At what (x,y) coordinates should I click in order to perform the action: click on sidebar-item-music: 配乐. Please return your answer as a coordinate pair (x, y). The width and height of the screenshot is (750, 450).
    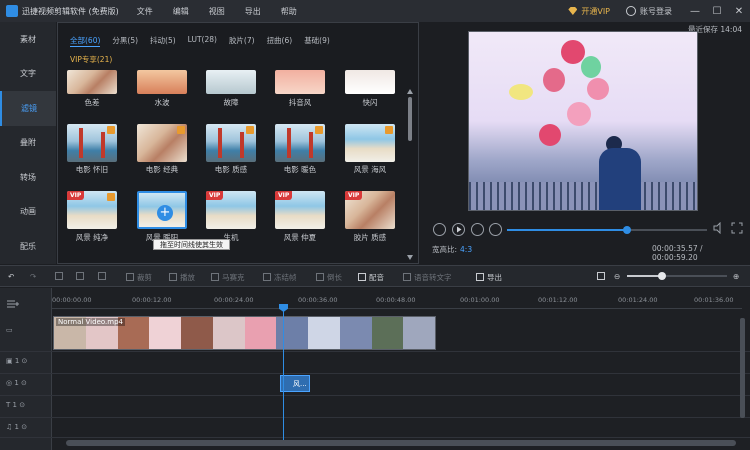
    Looking at the image, I should click on (28, 246).